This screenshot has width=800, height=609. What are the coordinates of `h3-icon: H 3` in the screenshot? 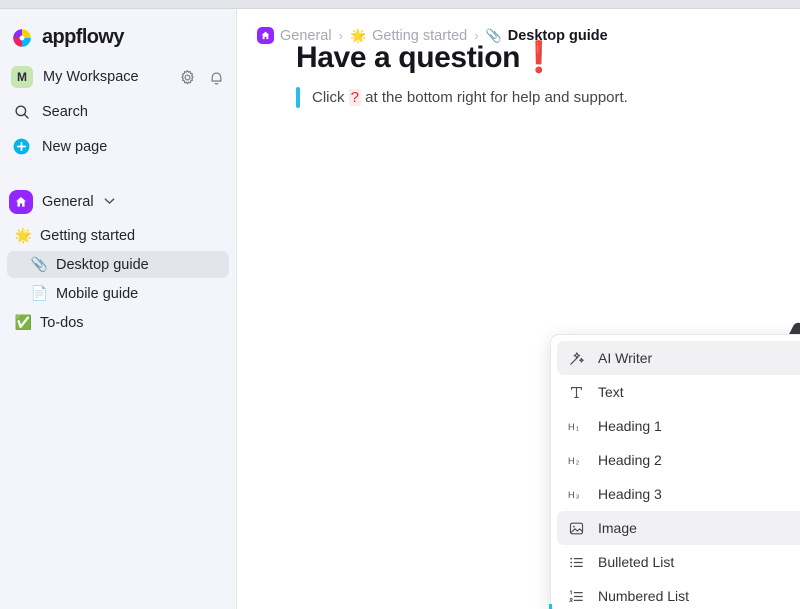 It's located at (576, 494).